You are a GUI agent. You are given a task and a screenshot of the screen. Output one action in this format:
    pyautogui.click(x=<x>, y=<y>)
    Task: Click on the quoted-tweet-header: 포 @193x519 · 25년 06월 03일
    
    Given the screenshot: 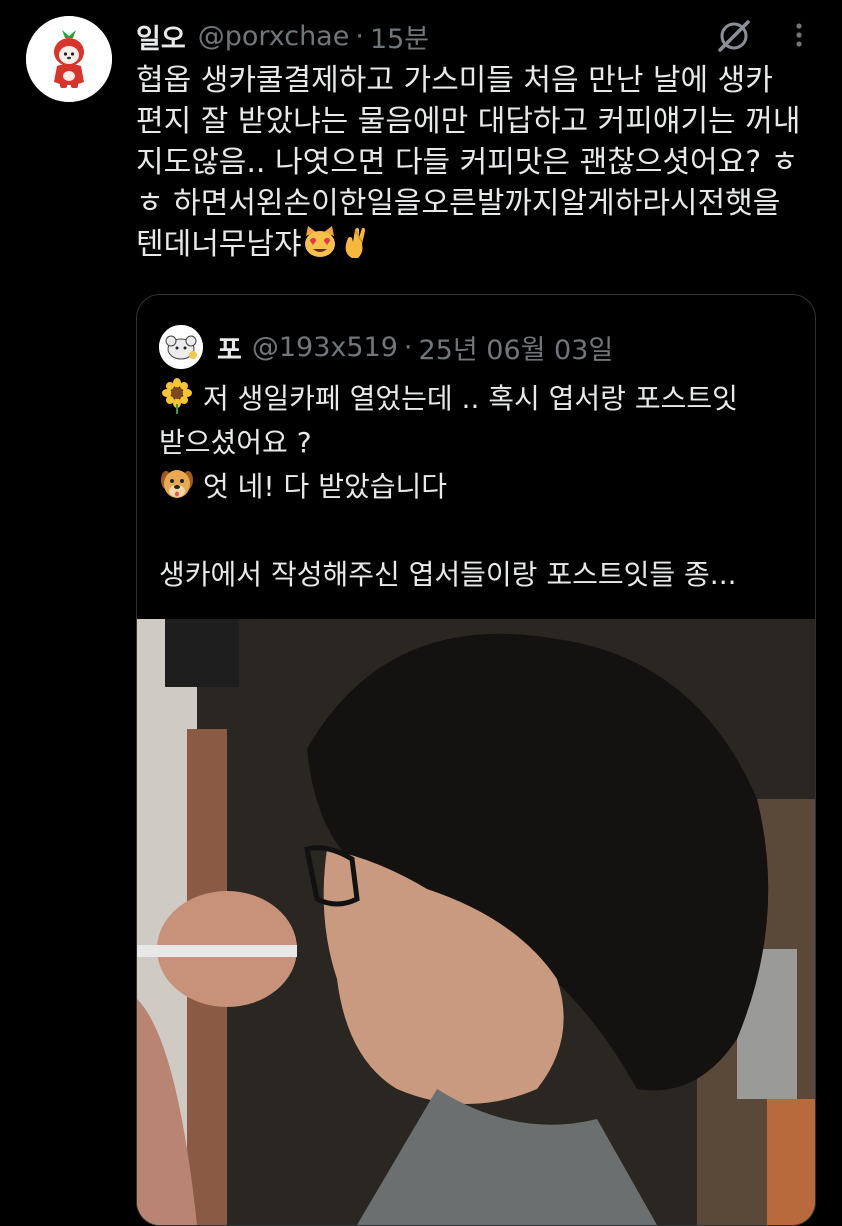 What is the action you would take?
    pyautogui.click(x=415, y=347)
    